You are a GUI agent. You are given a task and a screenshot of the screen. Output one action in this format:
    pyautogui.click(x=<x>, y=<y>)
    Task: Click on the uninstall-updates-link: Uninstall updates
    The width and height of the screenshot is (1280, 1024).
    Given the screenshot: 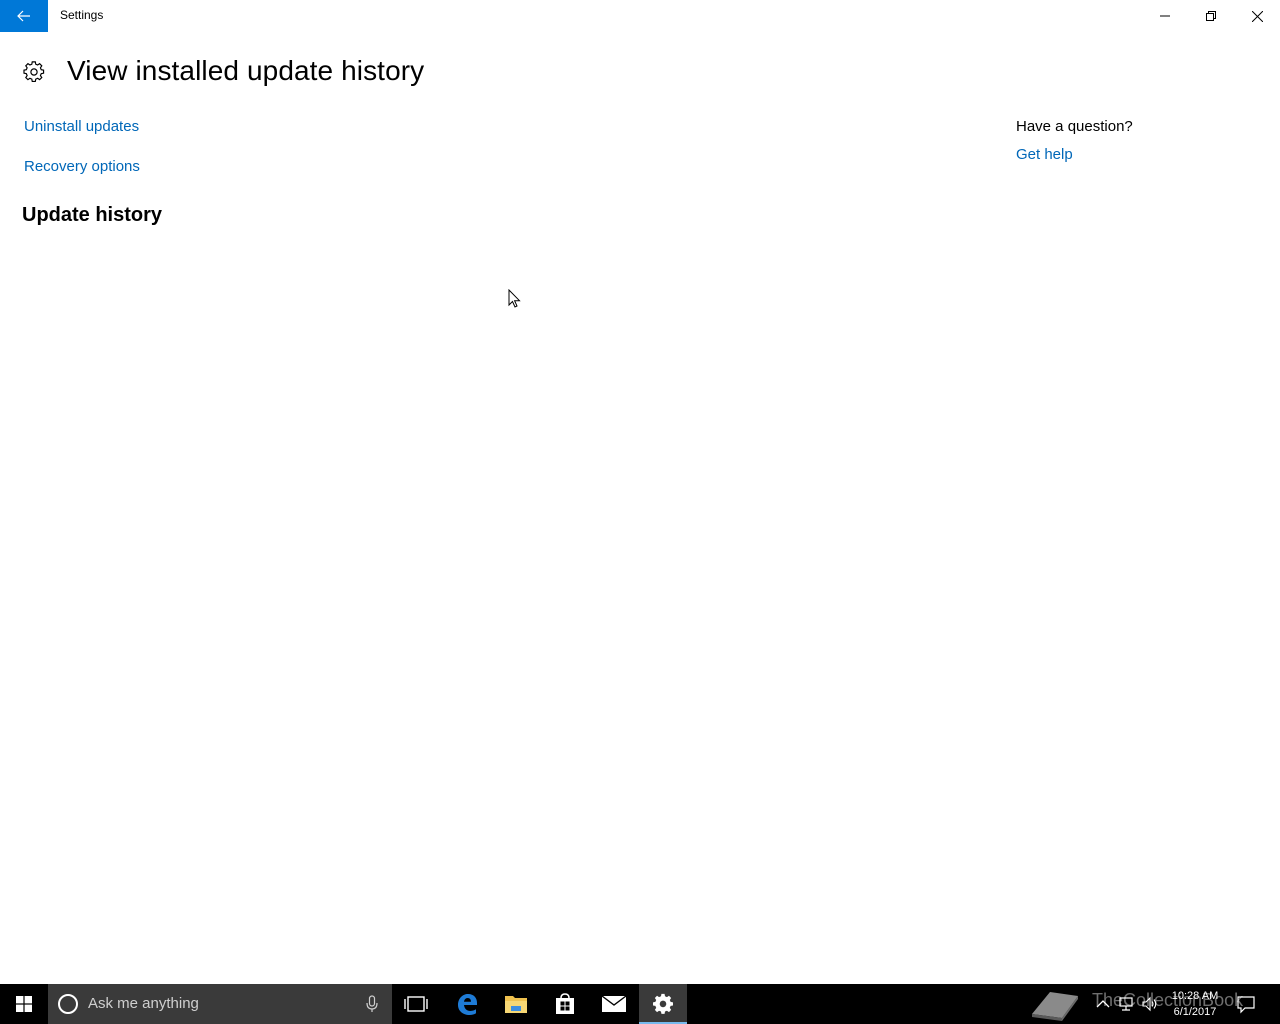 What is the action you would take?
    pyautogui.click(x=81, y=126)
    